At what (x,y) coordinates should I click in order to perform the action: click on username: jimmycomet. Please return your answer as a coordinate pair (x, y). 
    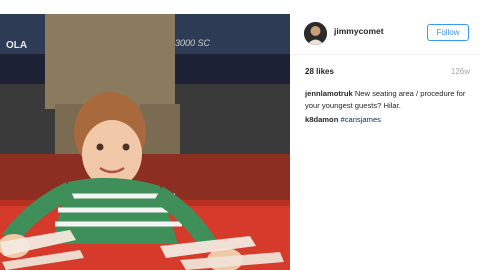
    Looking at the image, I should click on (359, 31).